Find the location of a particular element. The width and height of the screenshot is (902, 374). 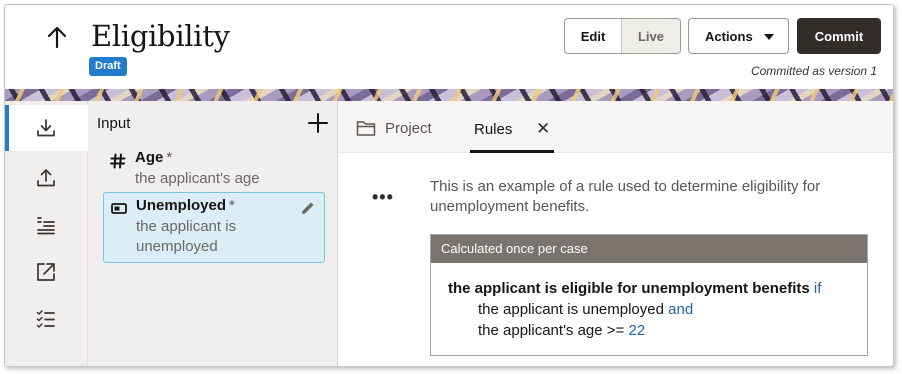

panel-heading: Input is located at coordinates (114, 123).